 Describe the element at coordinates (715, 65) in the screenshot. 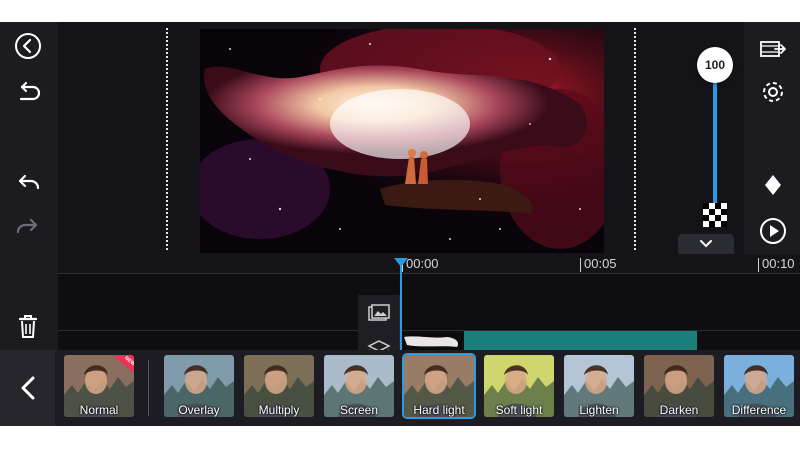

I see `opacity-slider-handle: 100` at that location.